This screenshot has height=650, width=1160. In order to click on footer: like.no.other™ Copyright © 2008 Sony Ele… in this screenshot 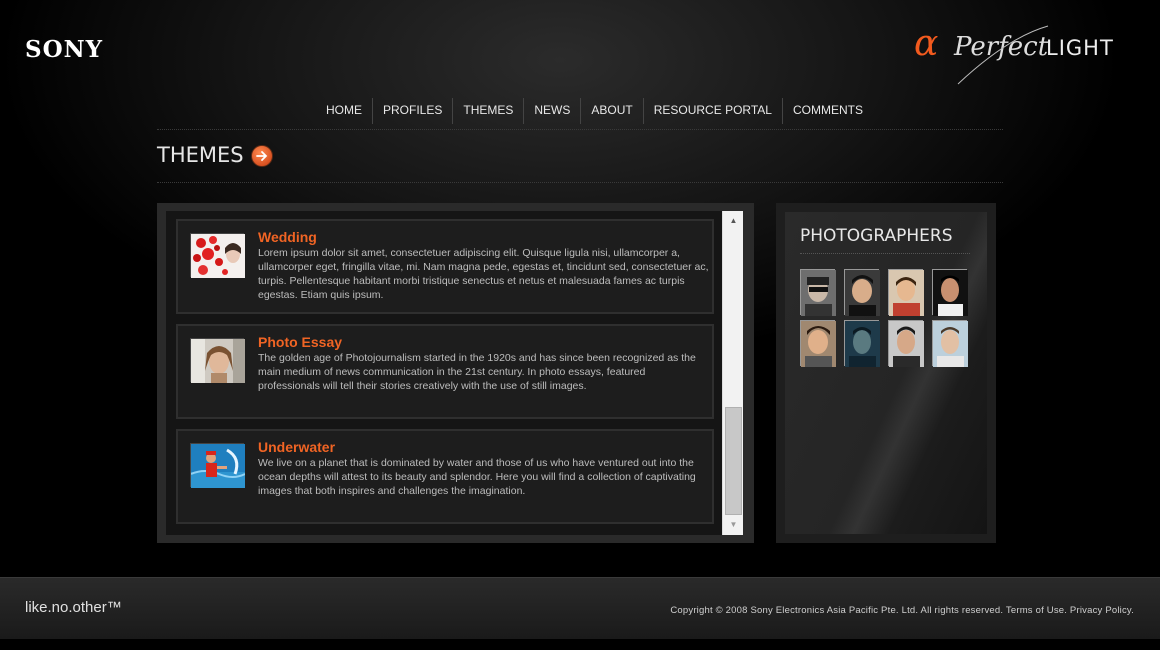, I will do `click(580, 608)`.